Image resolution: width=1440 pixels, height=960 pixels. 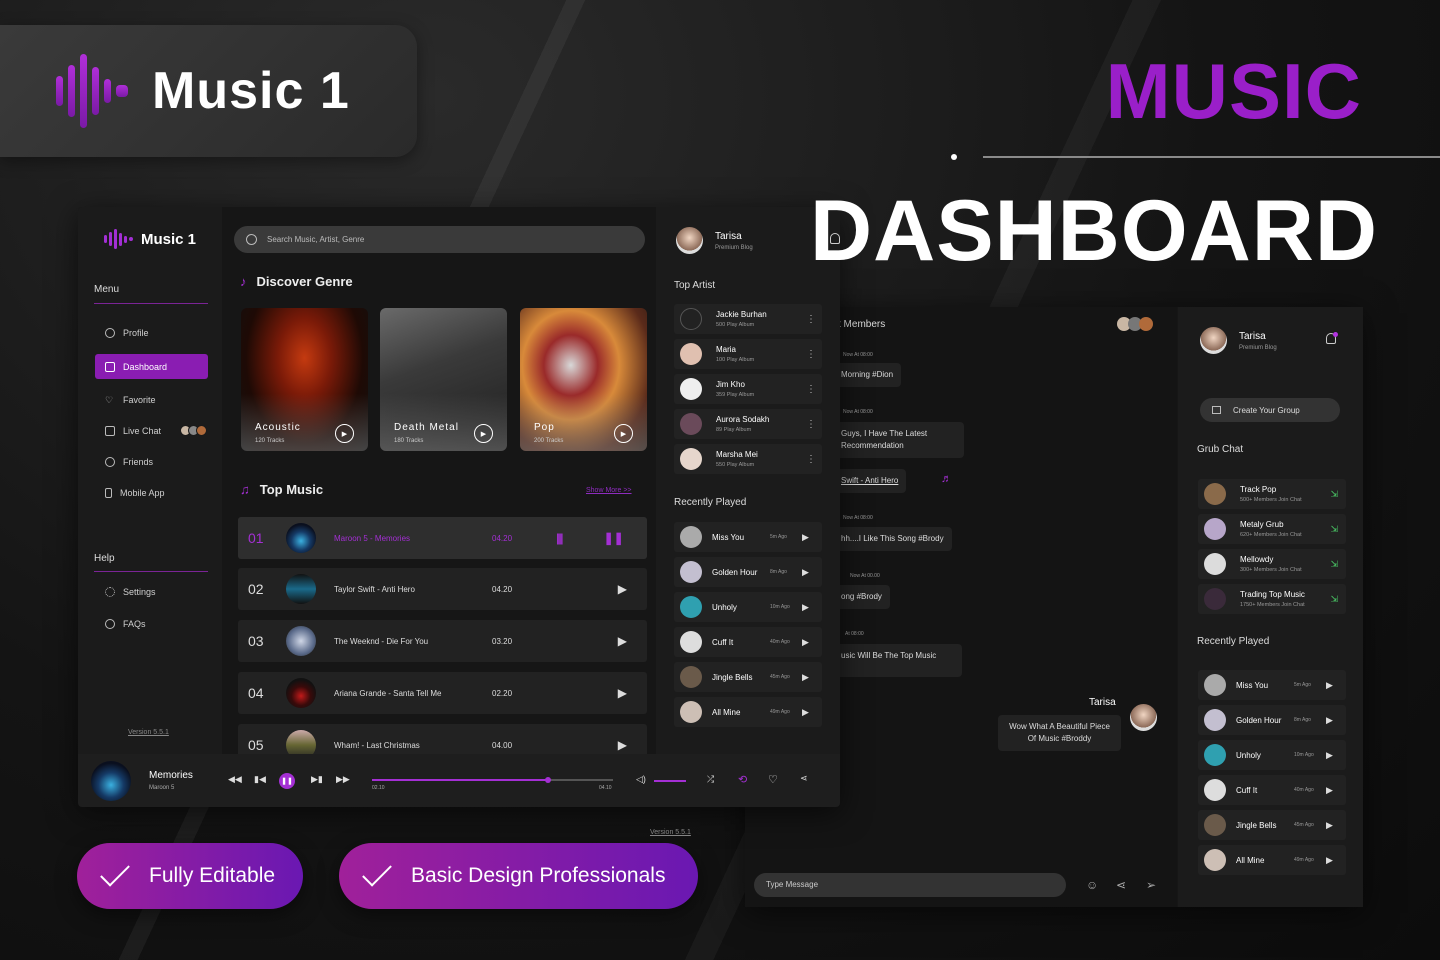 I want to click on artist-row: Marsha Mei 550 Play Album ⋮, so click(x=748, y=459).